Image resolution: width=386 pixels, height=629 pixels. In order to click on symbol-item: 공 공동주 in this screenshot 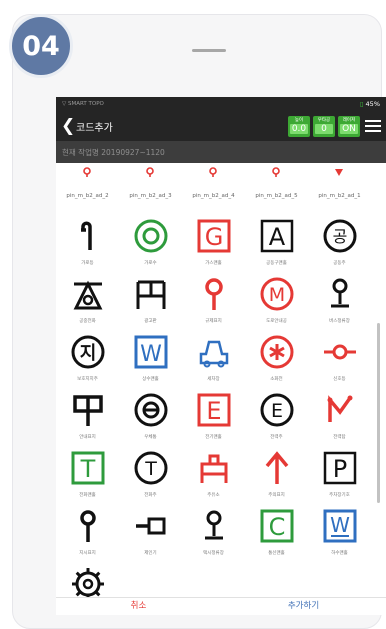, I will do `click(339, 244)`.